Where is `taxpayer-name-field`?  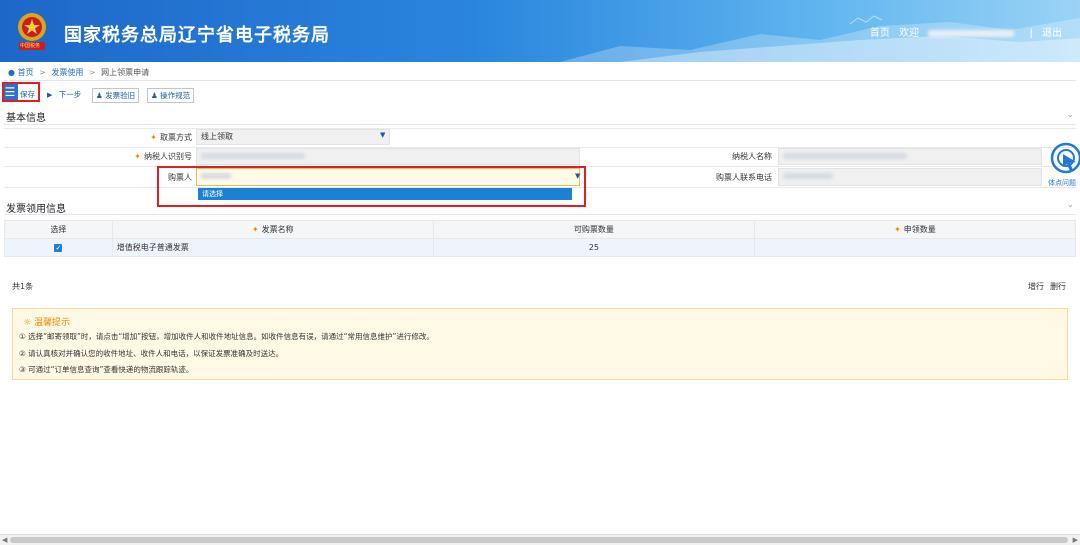
taxpayer-name-field is located at coordinates (910, 156).